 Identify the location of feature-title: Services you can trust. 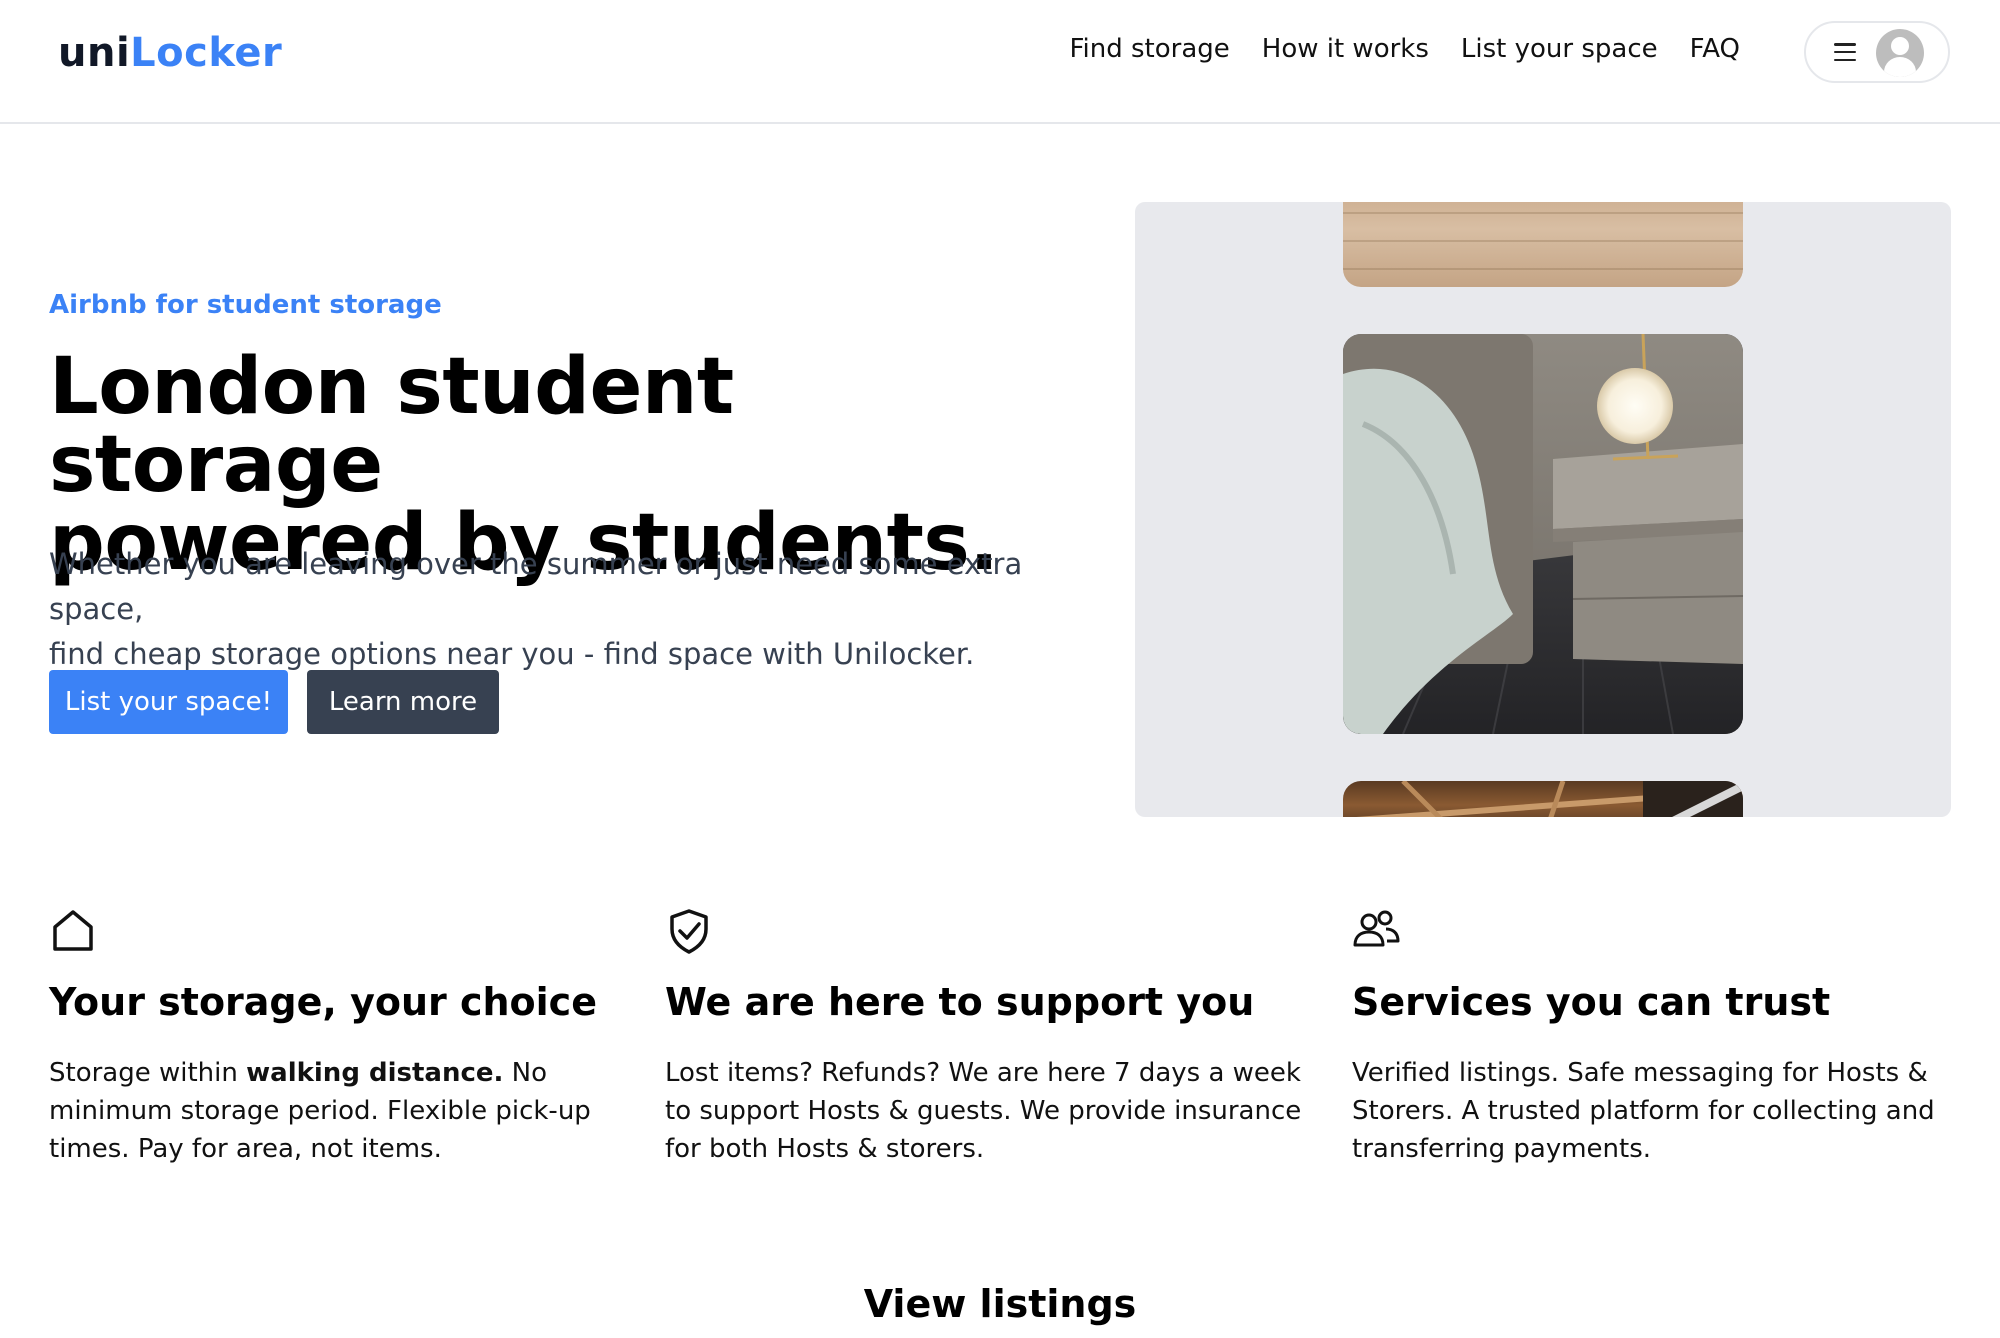
(1591, 1002).